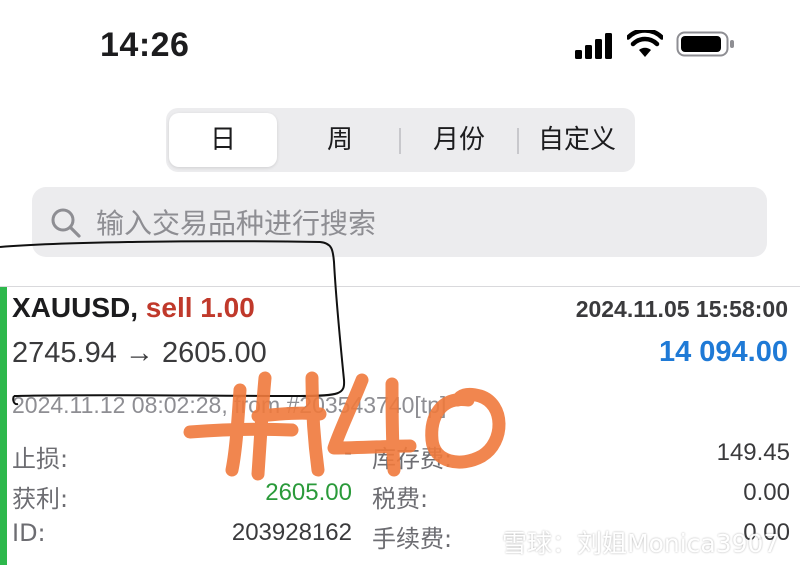 The height and width of the screenshot is (565, 800). What do you see at coordinates (40, 499) in the screenshot?
I see `take-profit-label: 获利:` at bounding box center [40, 499].